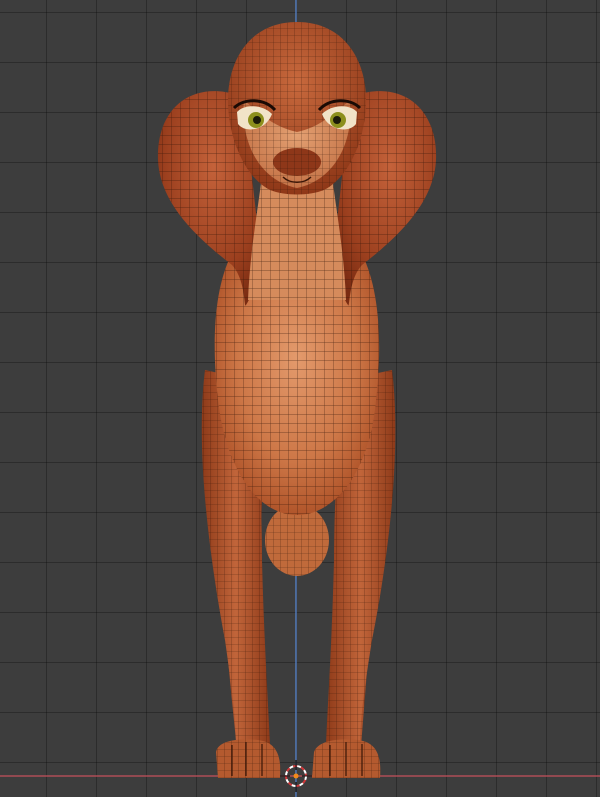 The width and height of the screenshot is (600, 797). I want to click on 3d-cursor-icon, so click(296, 776).